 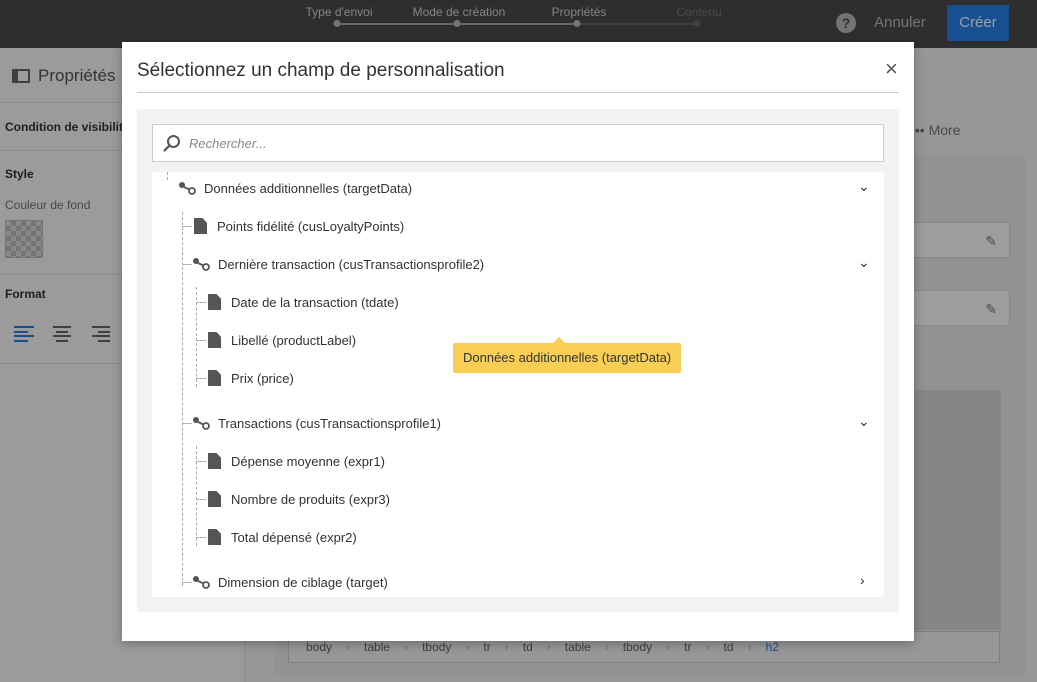 I want to click on tree-node-targetdata: Données additionnelles (targetData), so click(x=295, y=188).